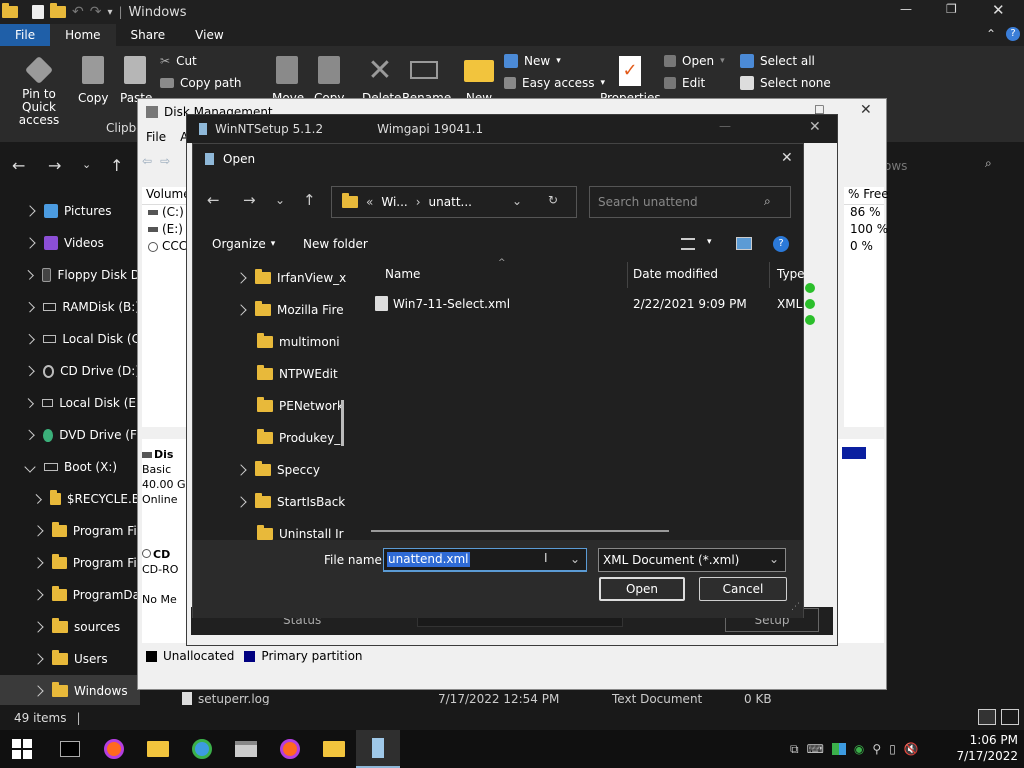 The height and width of the screenshot is (768, 1024). What do you see at coordinates (402, 274) in the screenshot?
I see `column-header-name: Name` at bounding box center [402, 274].